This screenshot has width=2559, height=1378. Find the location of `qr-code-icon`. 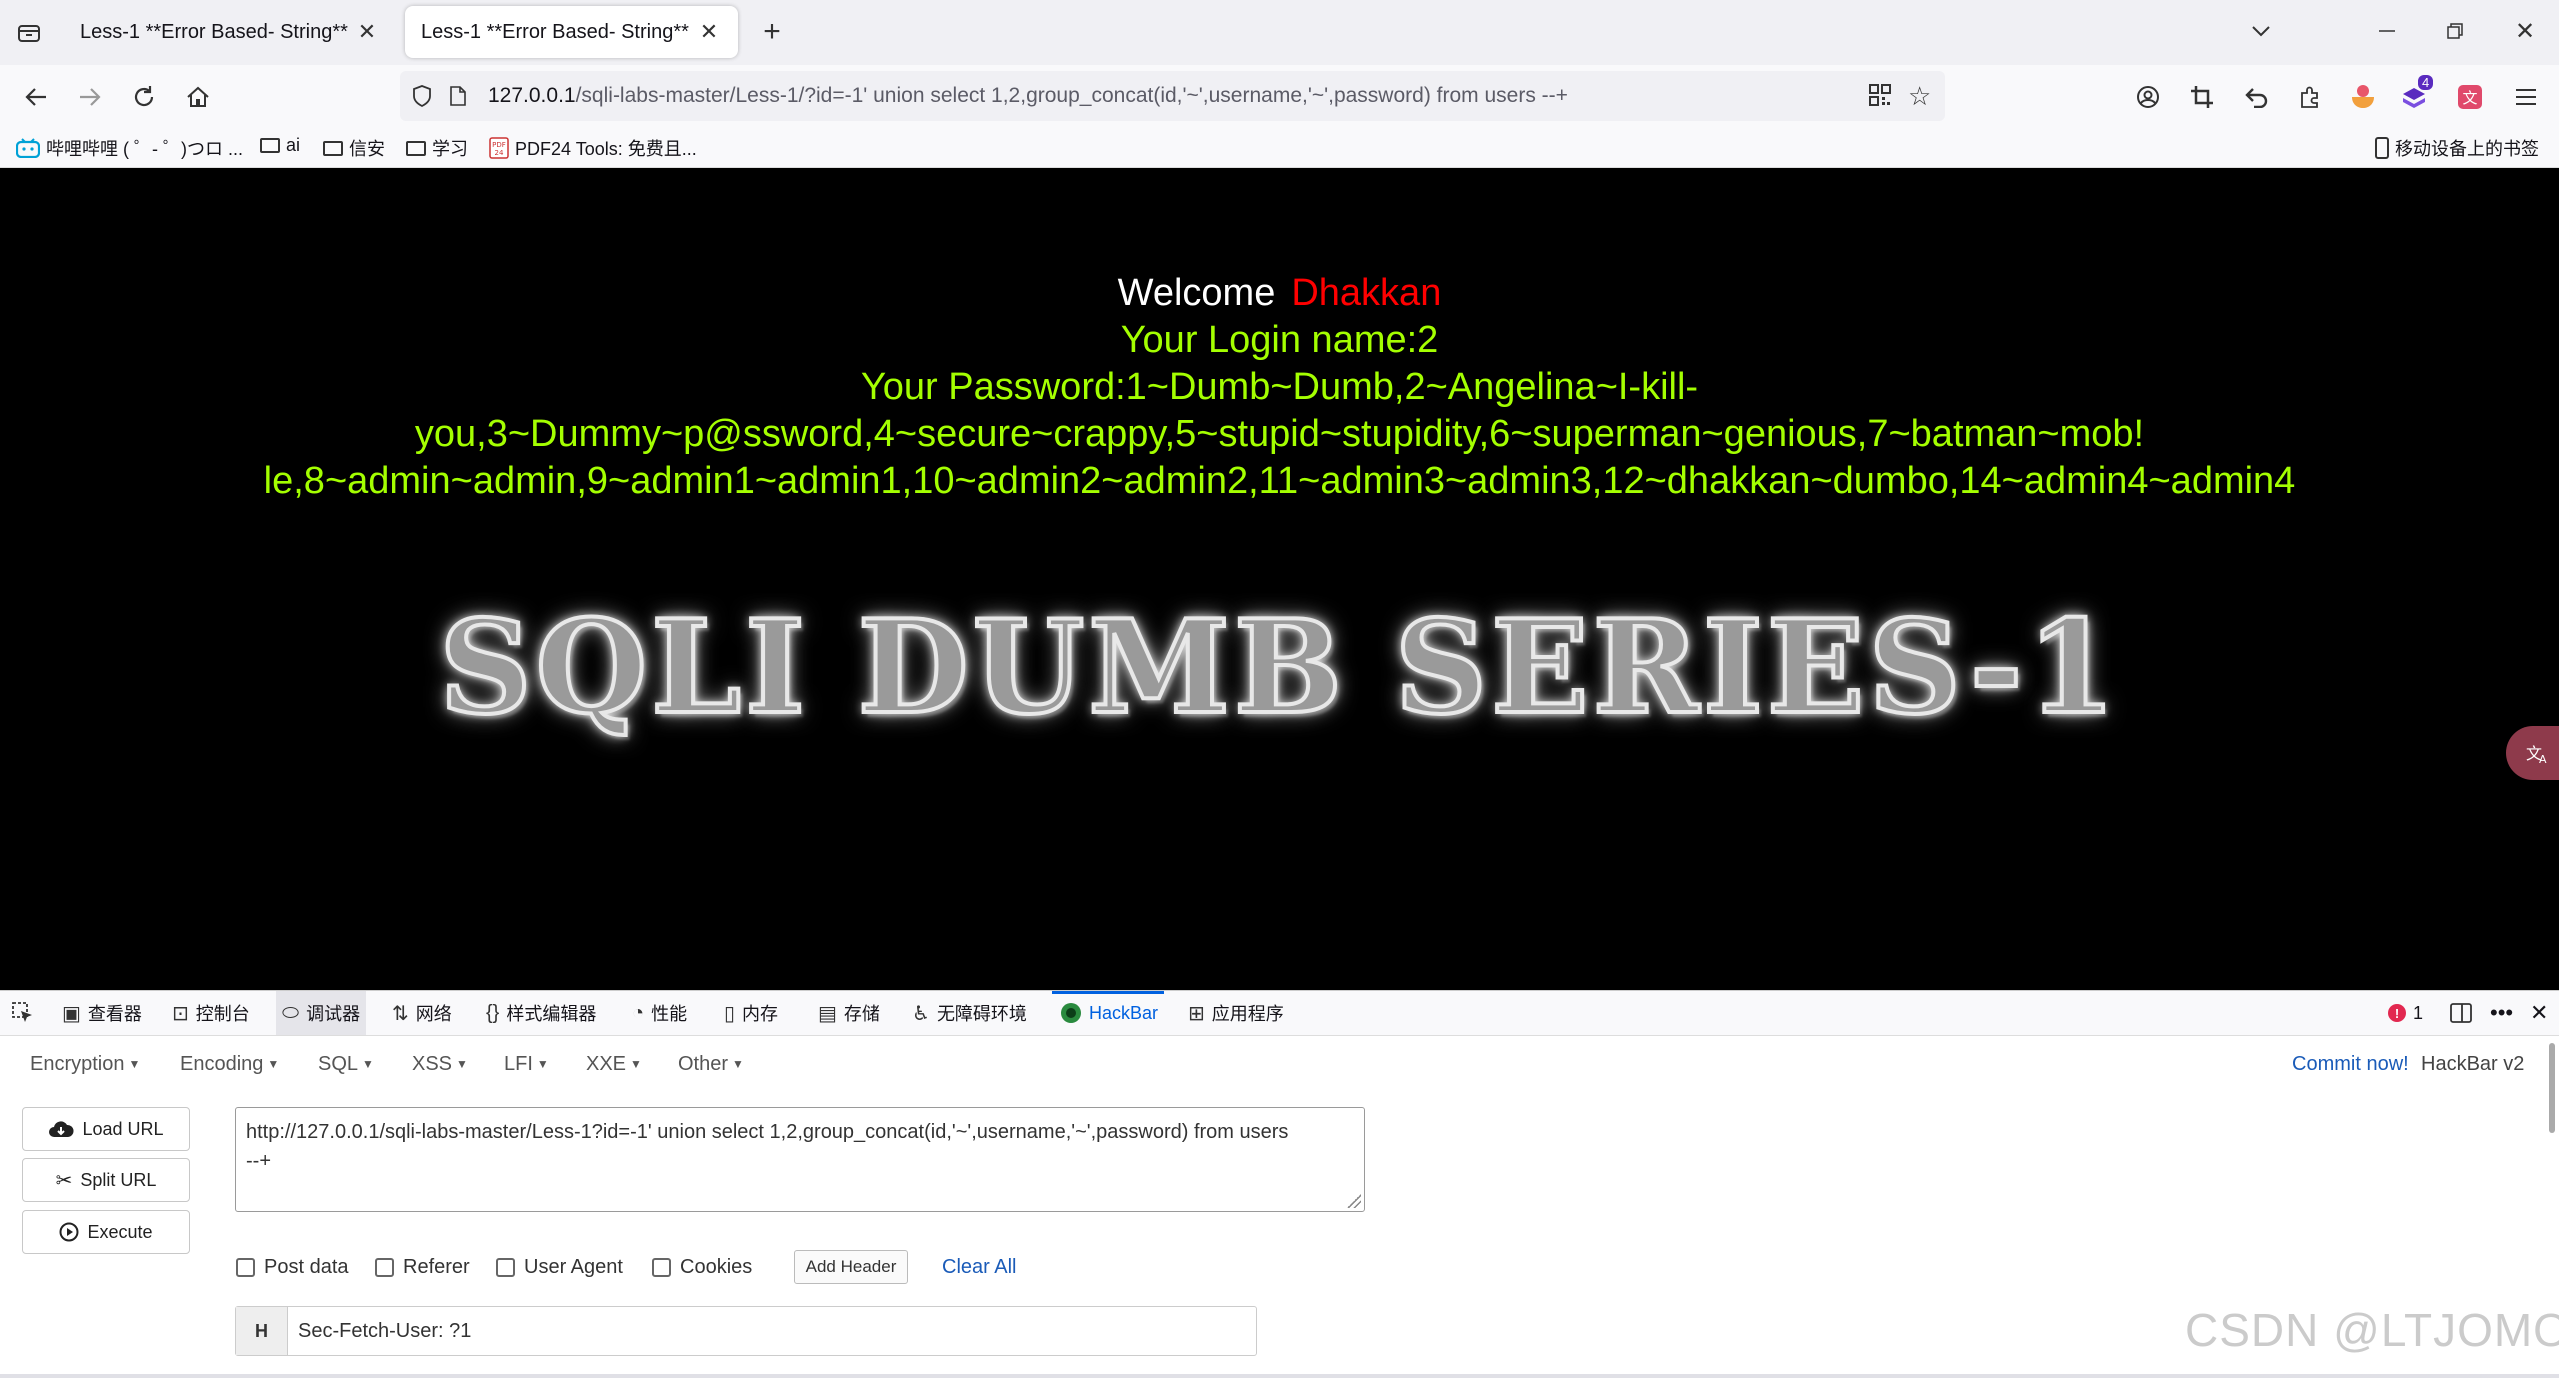

qr-code-icon is located at coordinates (1880, 95).